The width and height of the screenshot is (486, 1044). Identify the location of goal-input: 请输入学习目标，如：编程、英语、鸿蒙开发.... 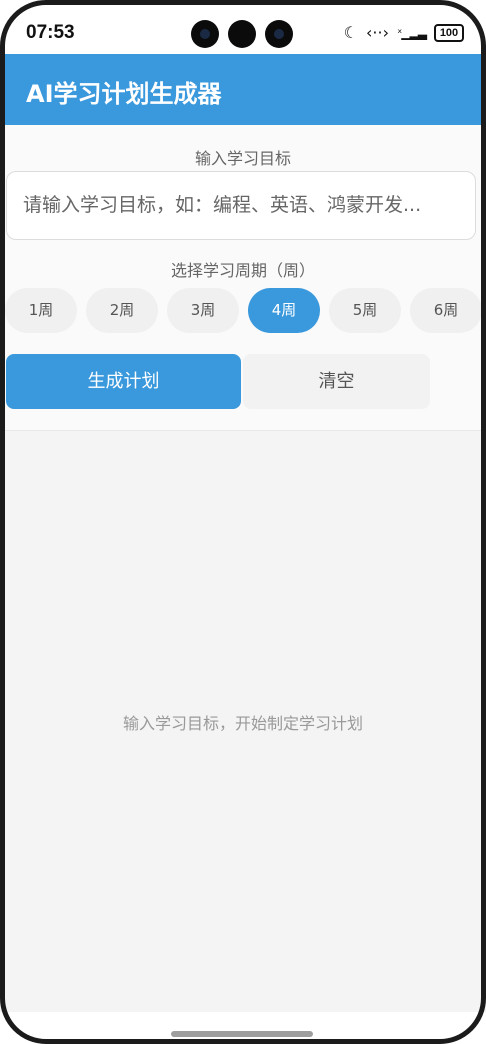
(241, 205).